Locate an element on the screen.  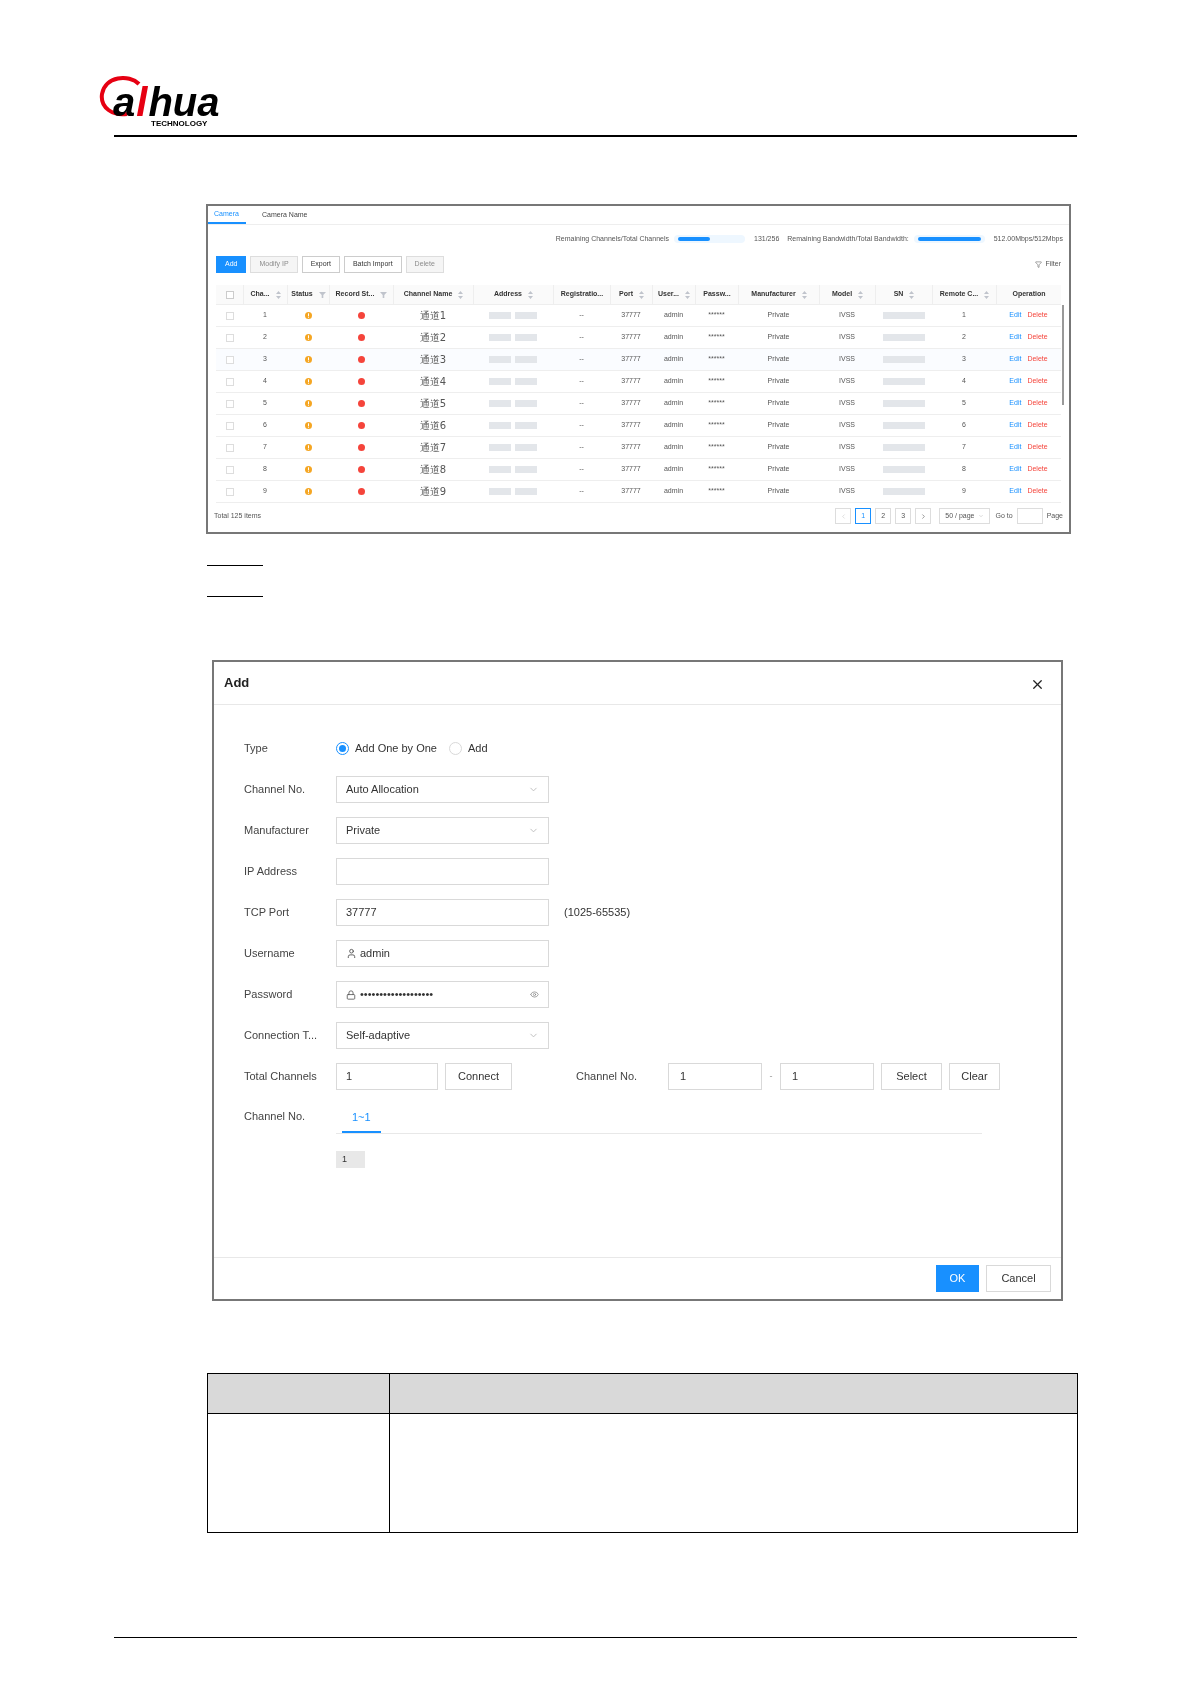
table-cell-text: 通道3 is located at coordinates (433, 360).